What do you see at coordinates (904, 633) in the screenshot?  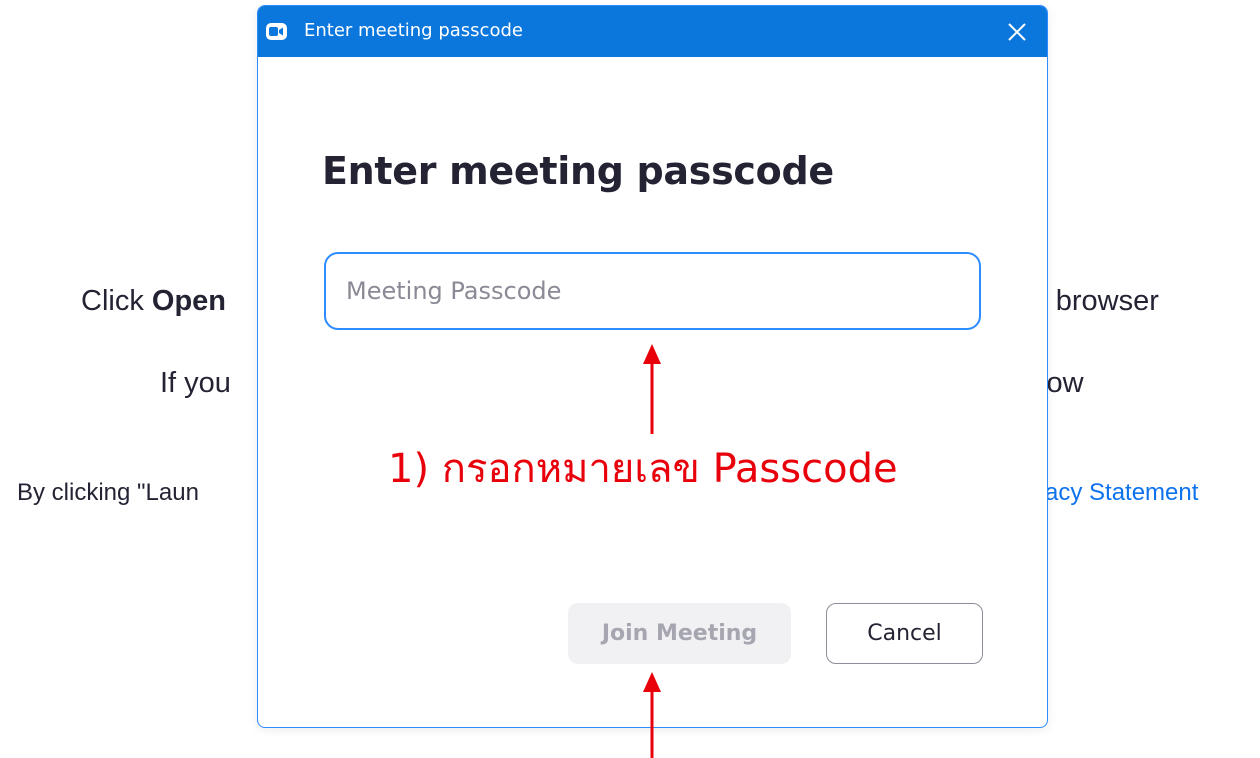 I see `cancel-button: Cancel` at bounding box center [904, 633].